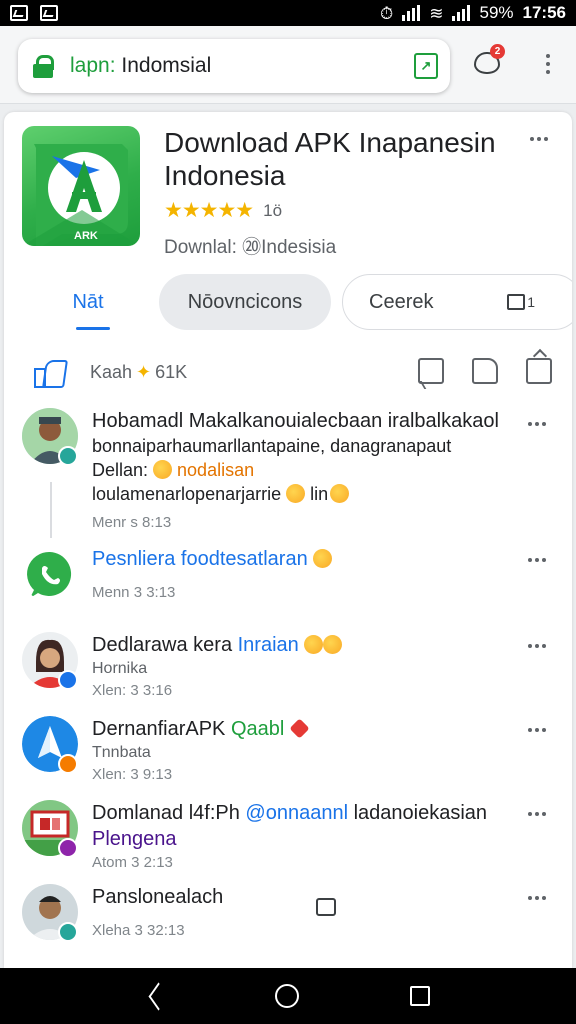  Describe the element at coordinates (68, 764) in the screenshot. I see `orange-badge-icon` at that location.